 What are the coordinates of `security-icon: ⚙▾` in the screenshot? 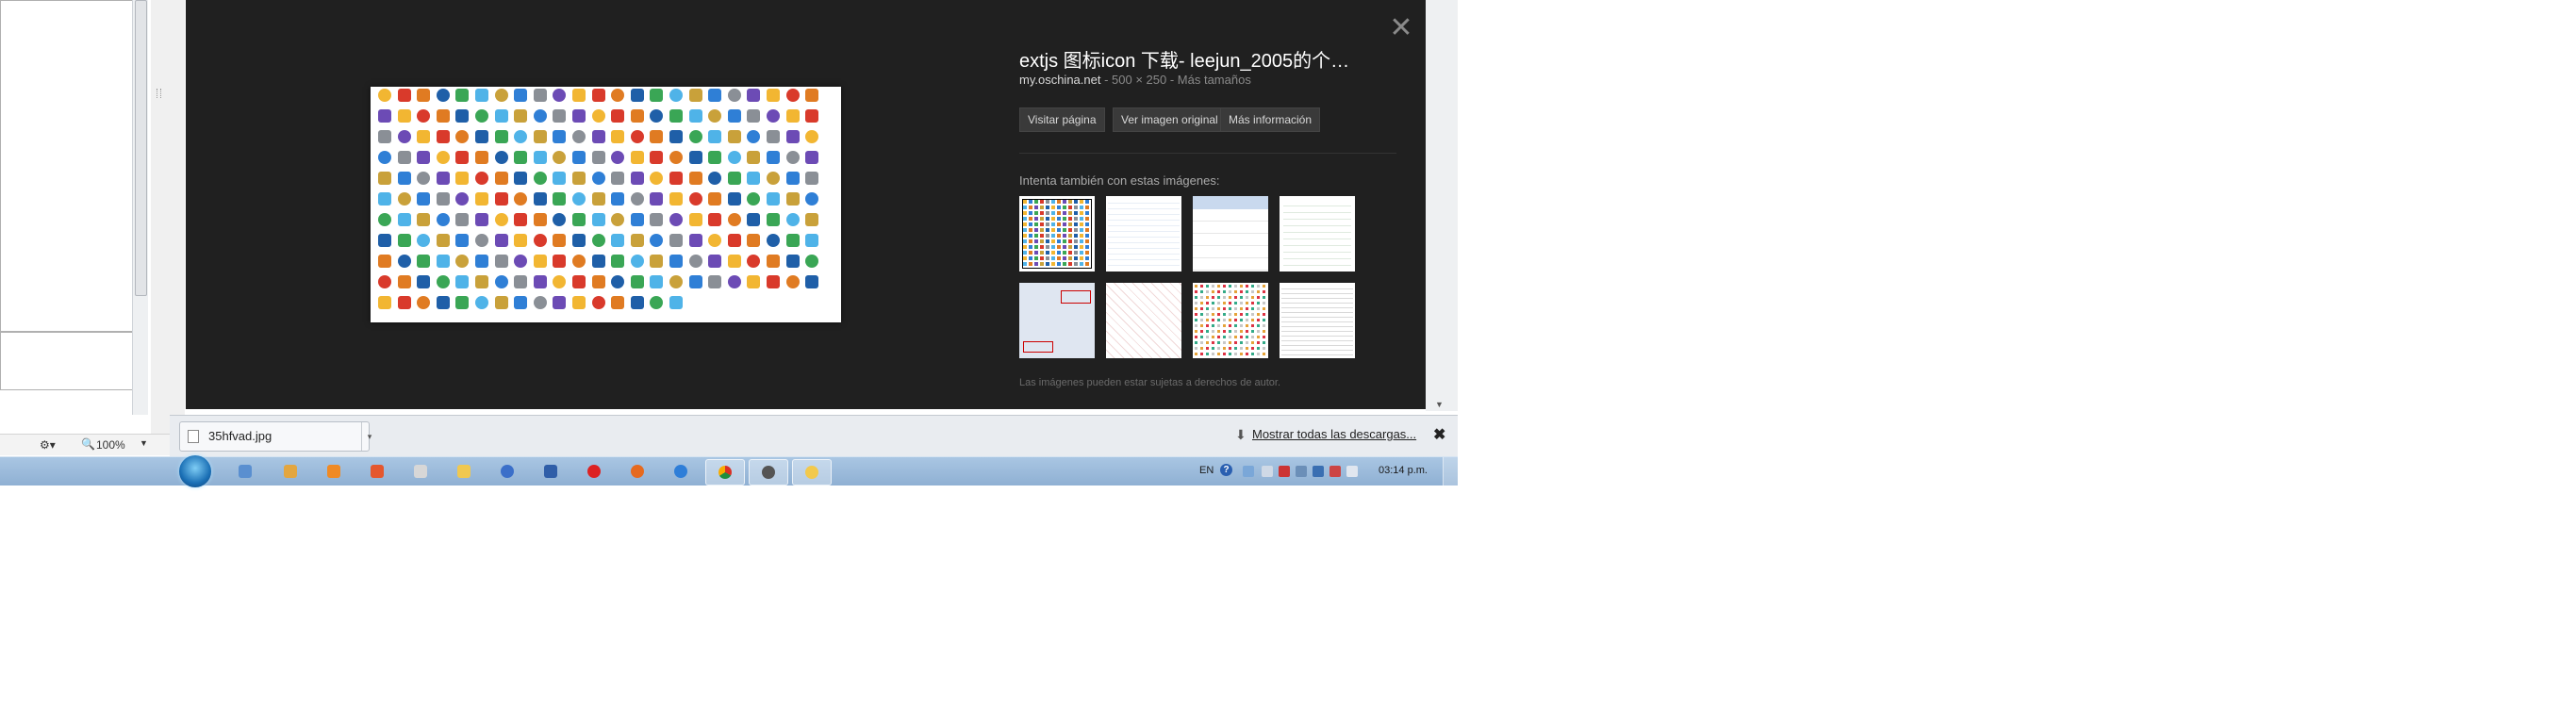 It's located at (48, 445).